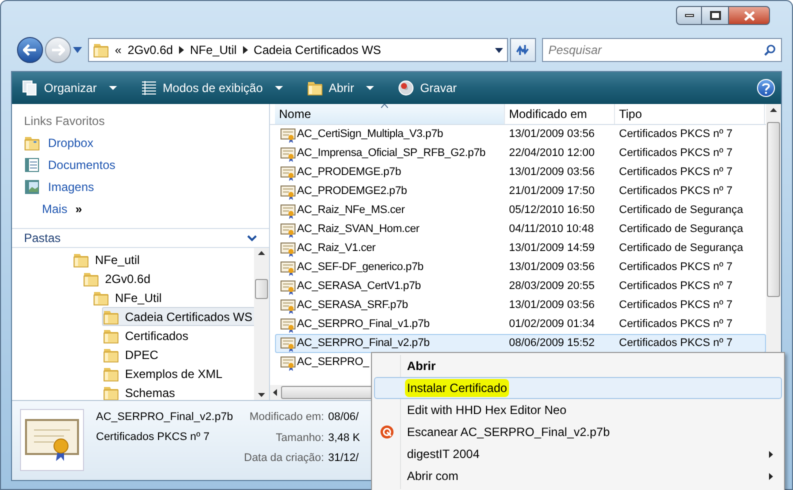 The height and width of the screenshot is (490, 793). Describe the element at coordinates (352, 192) in the screenshot. I see `table-cell-text: AC_PRODEMGE2.p7b` at that location.